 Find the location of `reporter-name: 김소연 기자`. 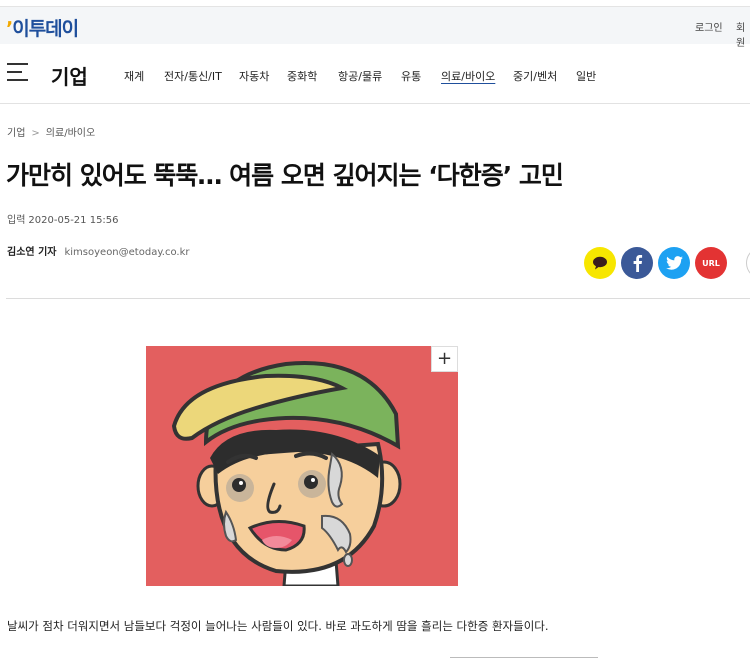

reporter-name: 김소연 기자 is located at coordinates (32, 252).